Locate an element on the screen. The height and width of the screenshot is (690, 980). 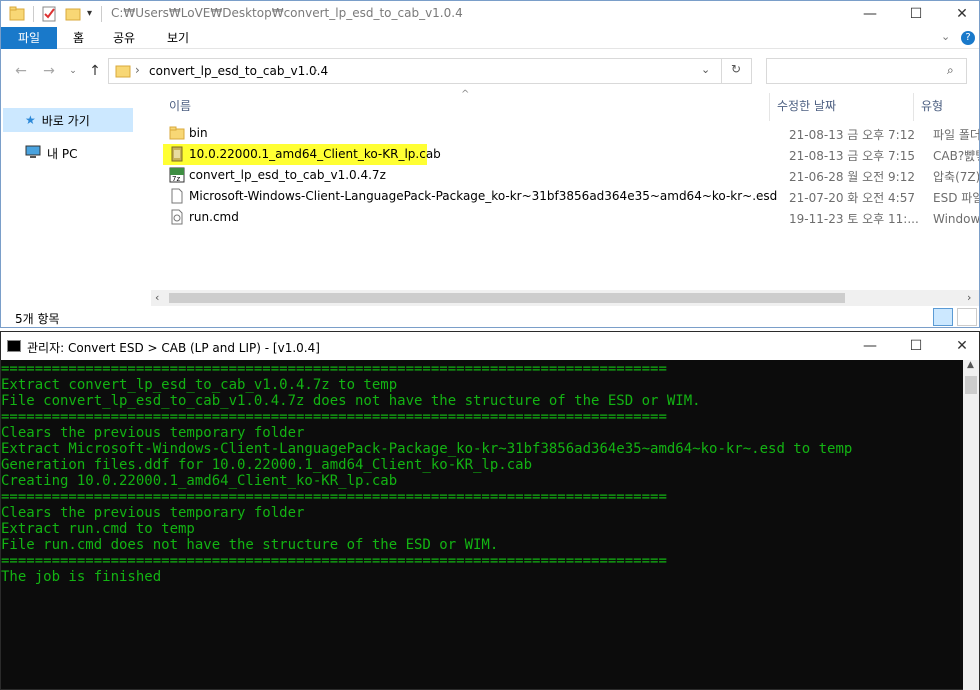
tab-file: 파일 is located at coordinates (29, 38).